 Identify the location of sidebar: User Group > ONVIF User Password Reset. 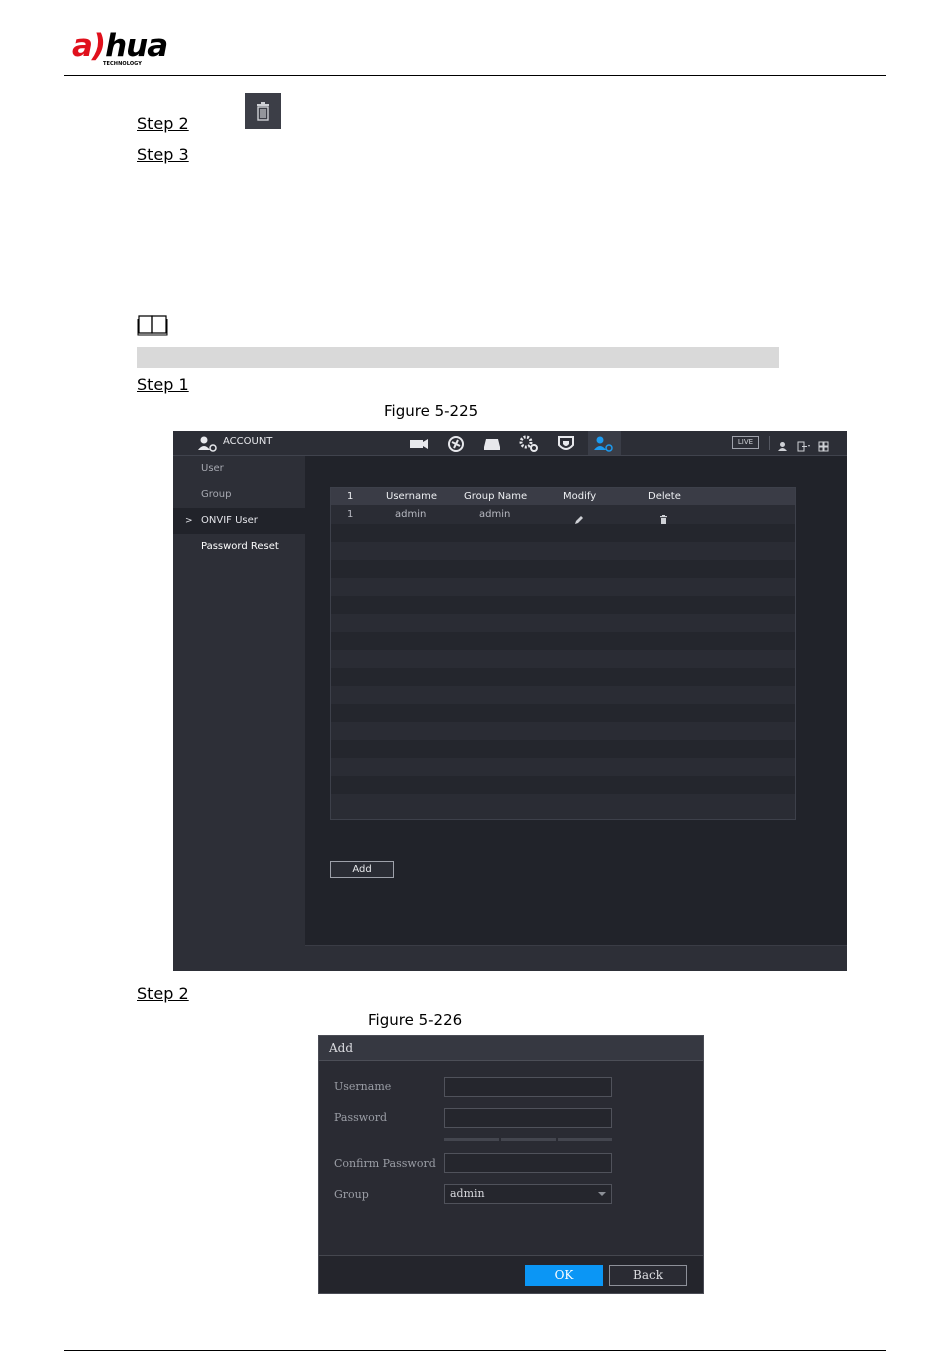
(239, 713).